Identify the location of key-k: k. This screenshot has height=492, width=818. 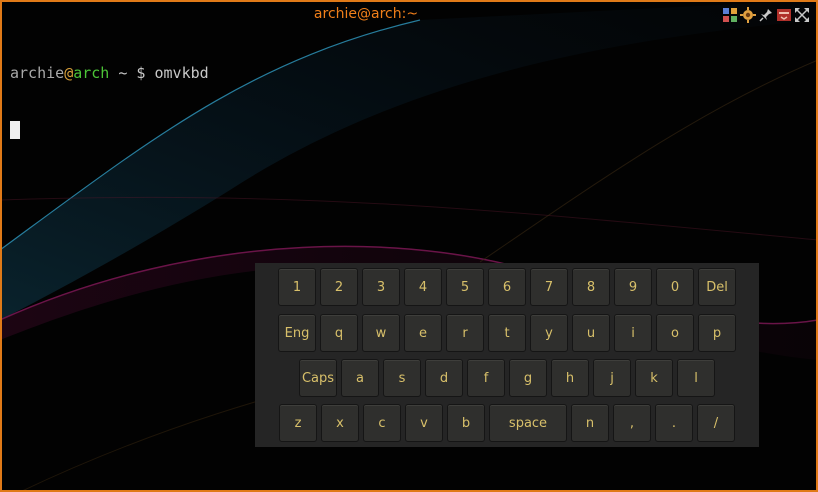
(654, 378).